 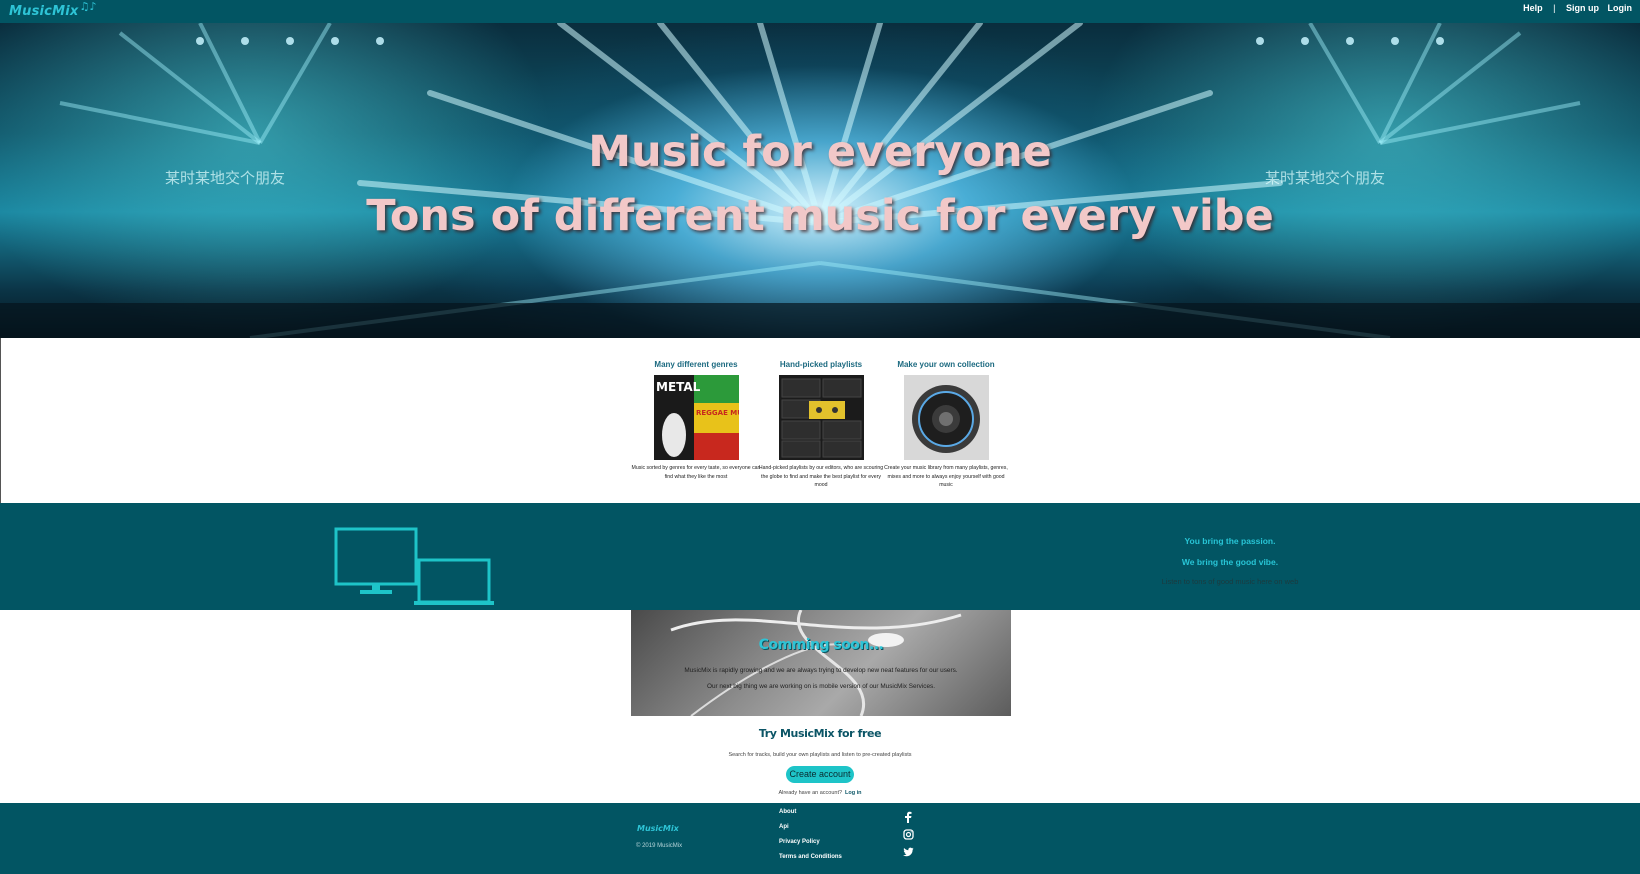 I want to click on music-notes-icon: ♫♪, so click(x=88, y=6).